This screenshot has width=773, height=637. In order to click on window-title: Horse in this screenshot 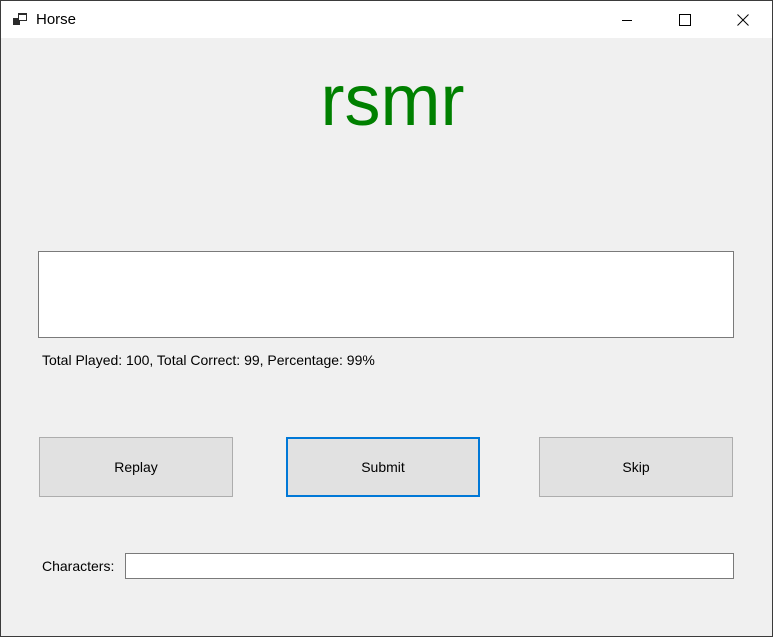, I will do `click(56, 19)`.